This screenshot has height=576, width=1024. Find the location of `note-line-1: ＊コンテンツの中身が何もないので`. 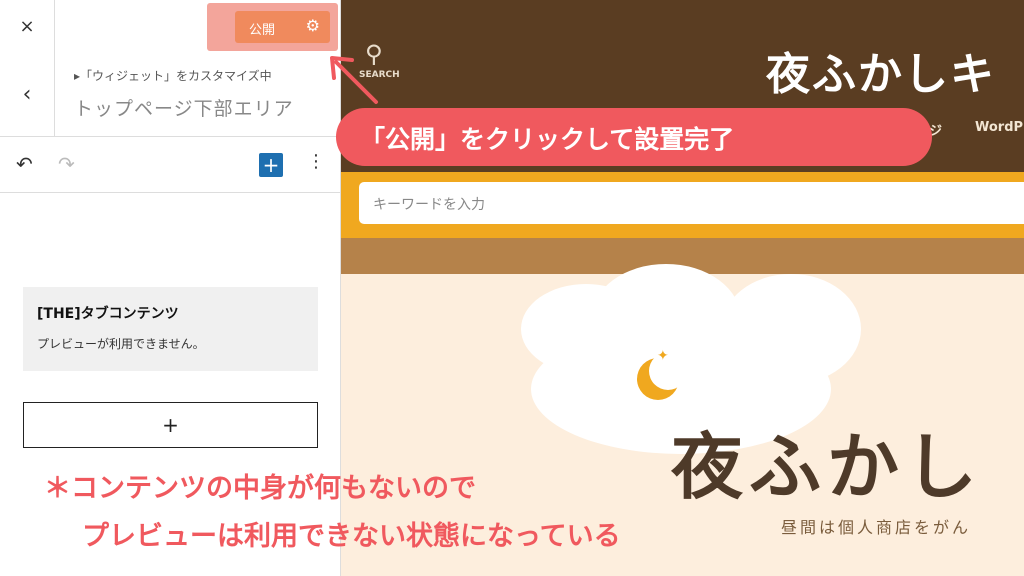

note-line-1: ＊コンテンツの中身が何もないので is located at coordinates (260, 488).